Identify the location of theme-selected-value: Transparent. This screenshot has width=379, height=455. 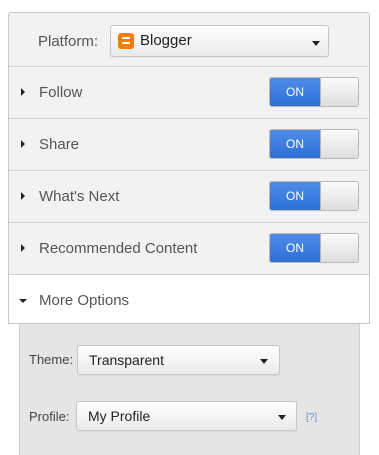
(126, 360).